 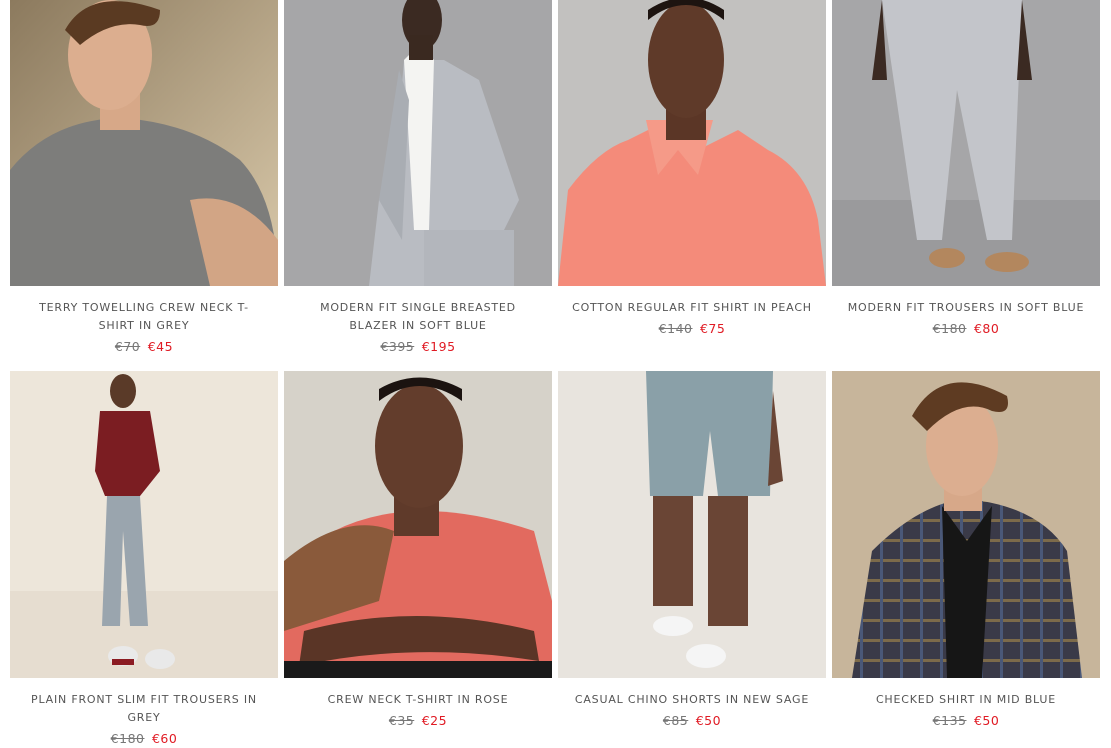 I want to click on product-price: €135 €50, so click(x=966, y=721).